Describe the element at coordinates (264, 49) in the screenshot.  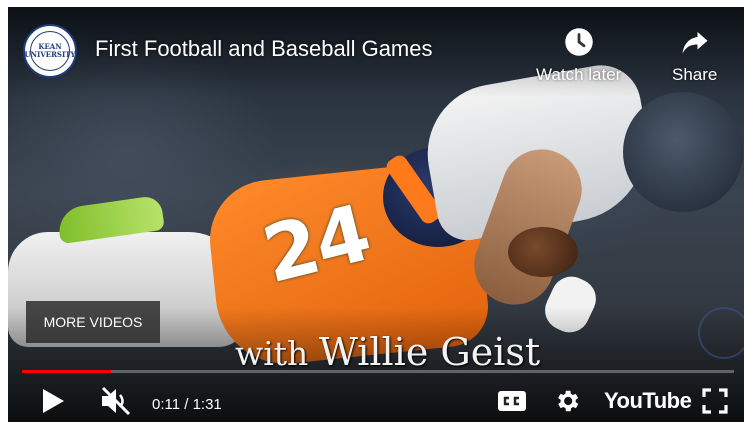
I see `video-title: First Football and Baseball Games` at that location.